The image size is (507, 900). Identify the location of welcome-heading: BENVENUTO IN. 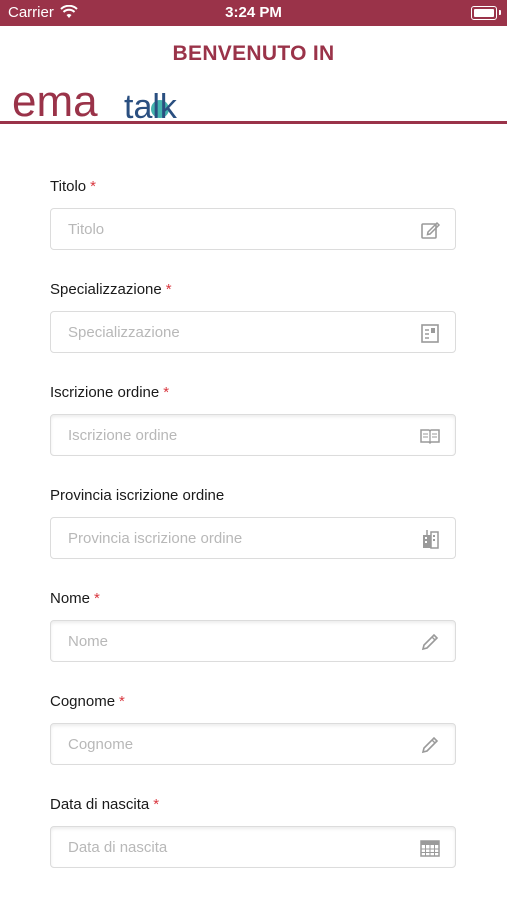
(253, 53).